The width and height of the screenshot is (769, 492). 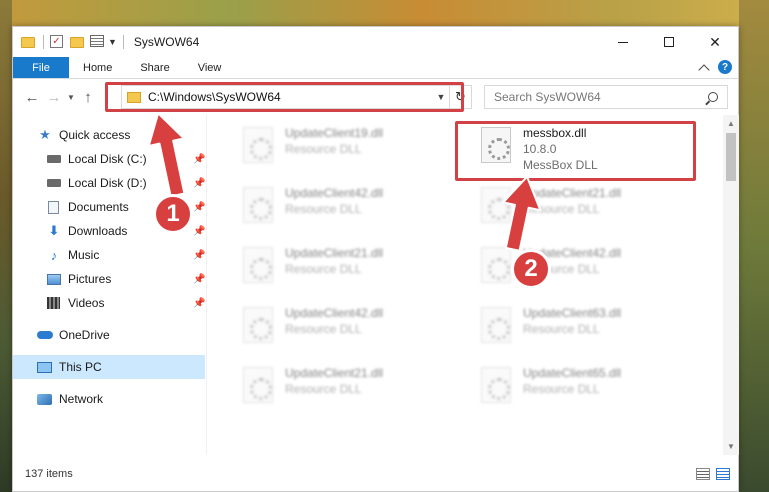 I want to click on sidebar-item-label: Downloads, so click(x=98, y=231).